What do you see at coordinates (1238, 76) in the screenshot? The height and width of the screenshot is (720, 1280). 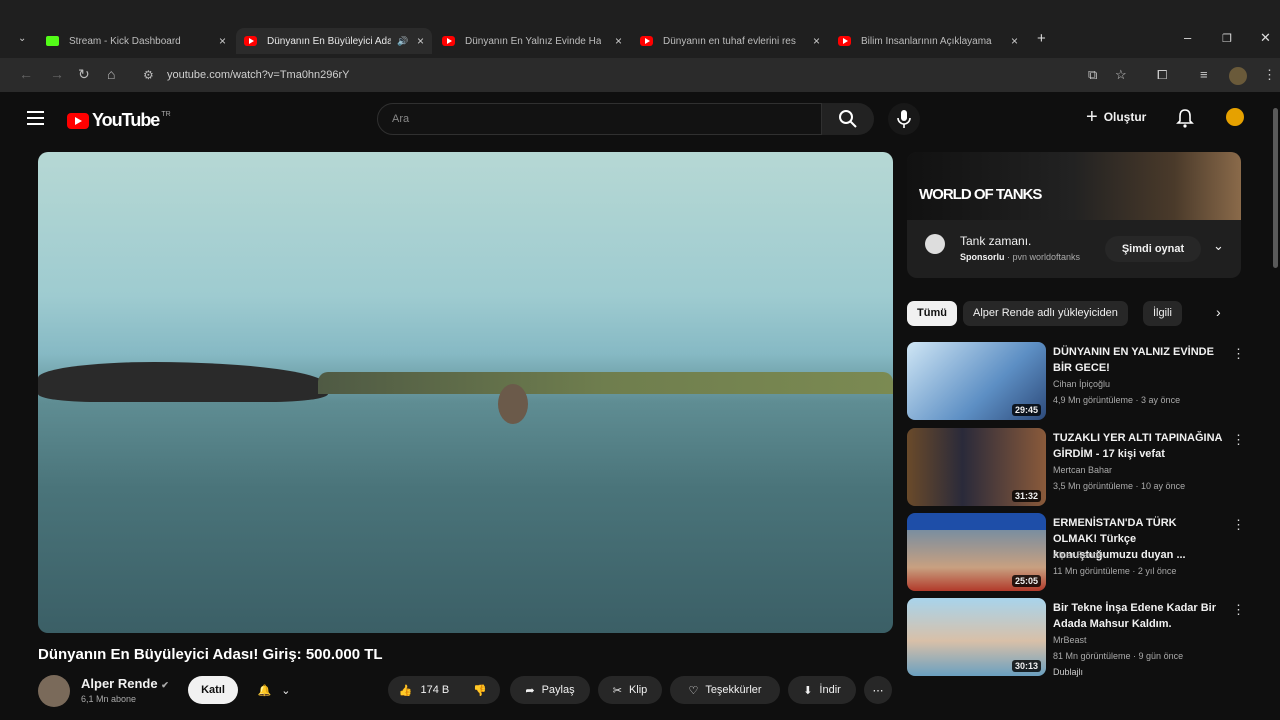 I see `profile-avatar` at bounding box center [1238, 76].